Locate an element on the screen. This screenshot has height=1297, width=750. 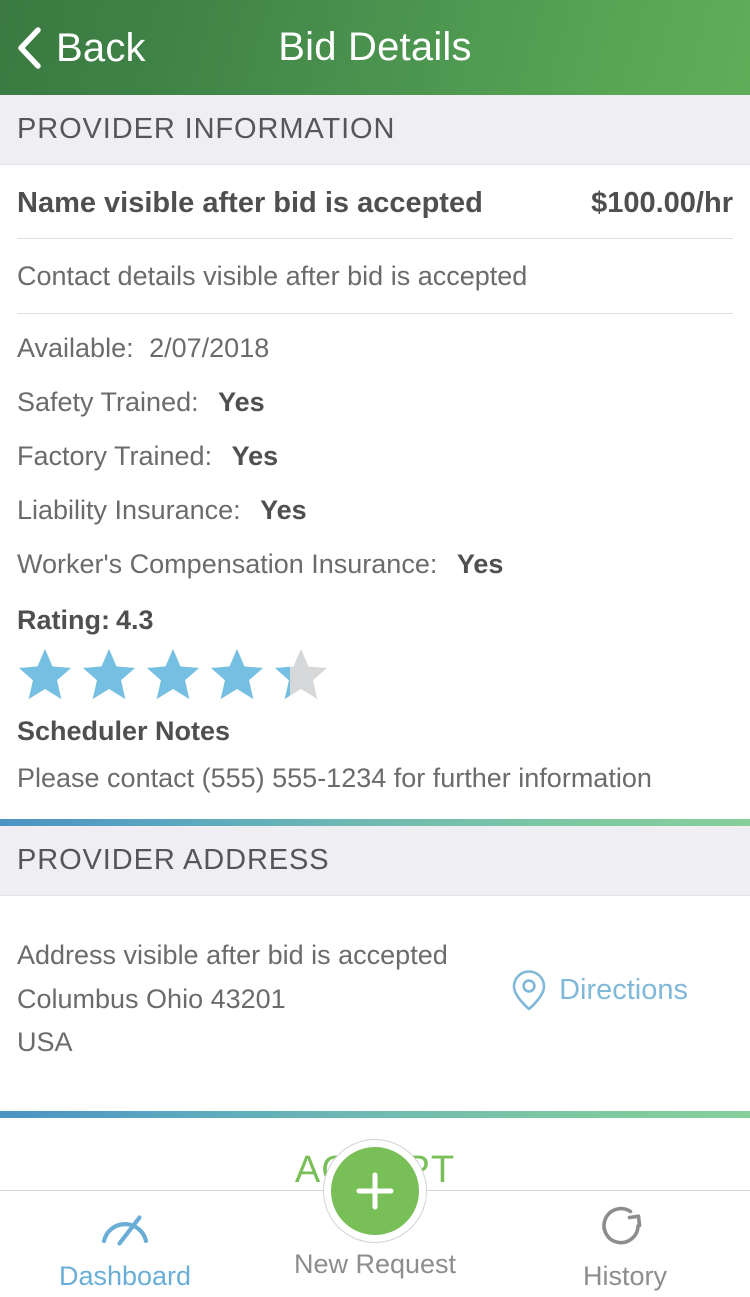
attribute-label: Factory Trained: is located at coordinates (115, 456).